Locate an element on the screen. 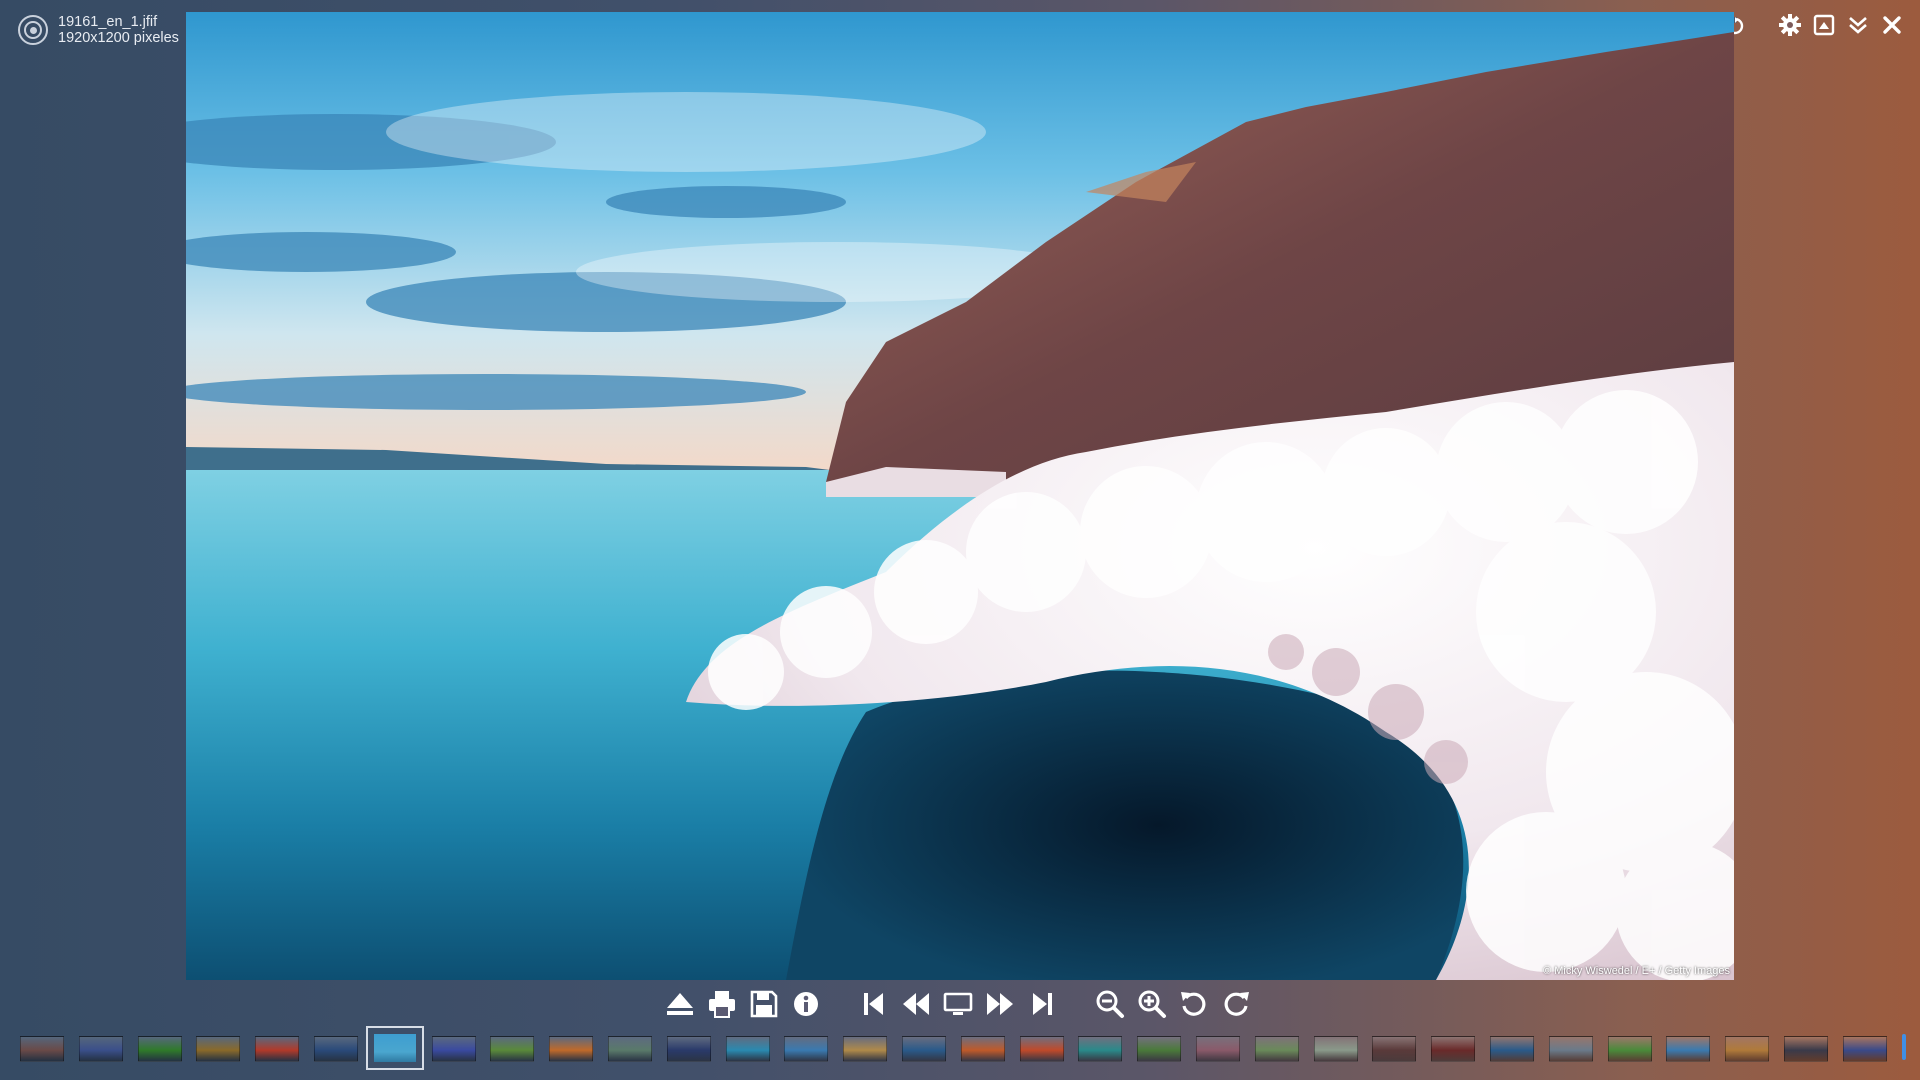 The height and width of the screenshot is (1080, 1920). thumbnail-scroll-indicator is located at coordinates (1904, 1047).